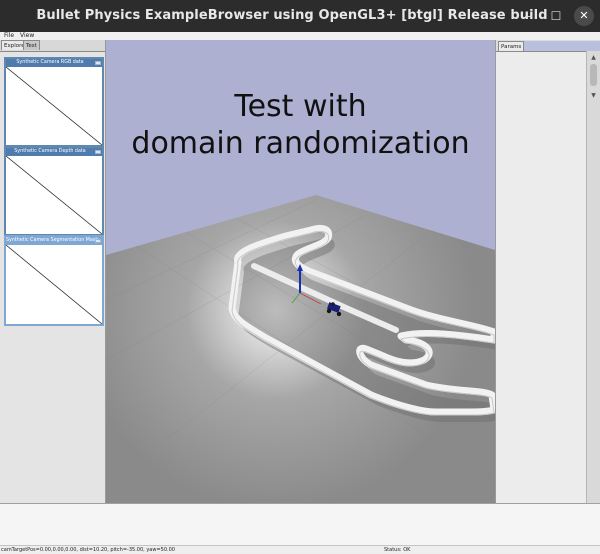 This screenshot has width=600, height=554. Describe the element at coordinates (54, 284) in the screenshot. I see `camera-segmentation-image` at that location.